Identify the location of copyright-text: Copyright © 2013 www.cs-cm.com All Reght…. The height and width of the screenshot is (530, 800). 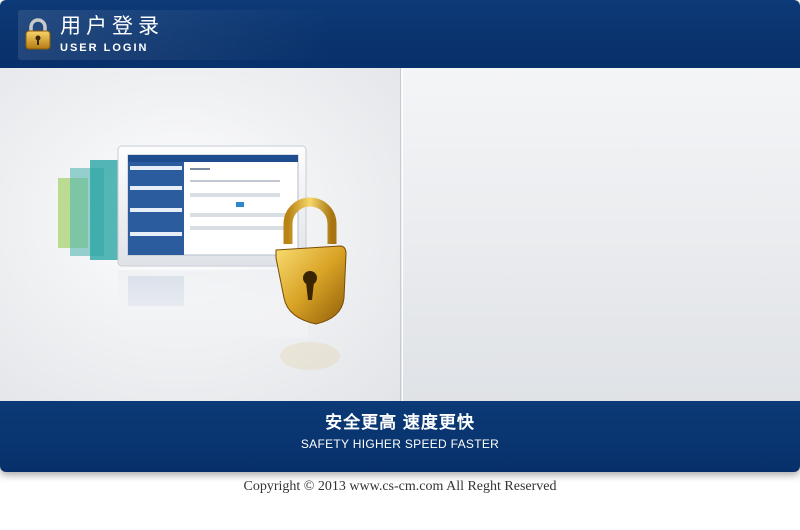
(400, 486).